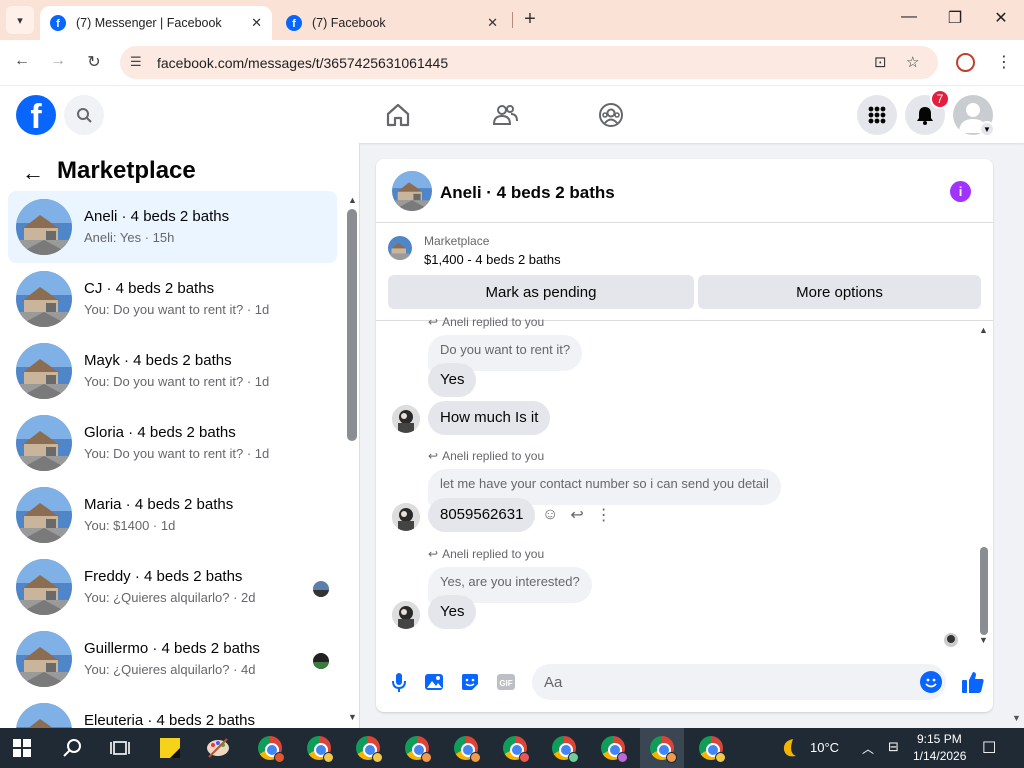 This screenshot has width=1024, height=768. I want to click on conversation-item: Eleuteria · 4 beds 2 baths, so click(172, 711).